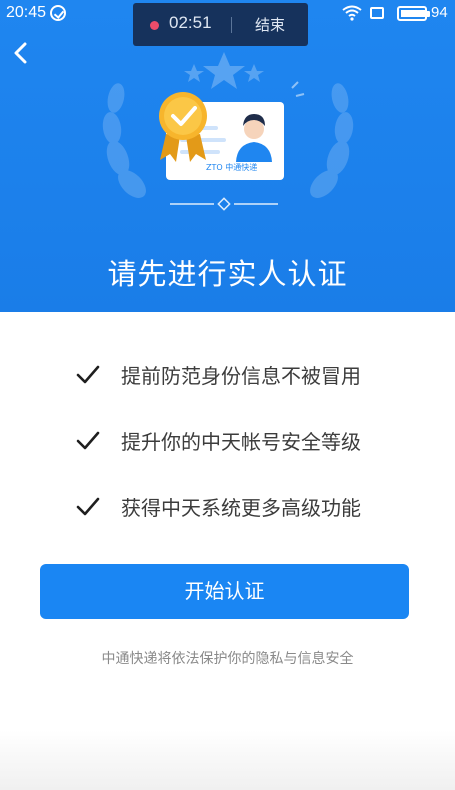  I want to click on window-icon, so click(377, 13).